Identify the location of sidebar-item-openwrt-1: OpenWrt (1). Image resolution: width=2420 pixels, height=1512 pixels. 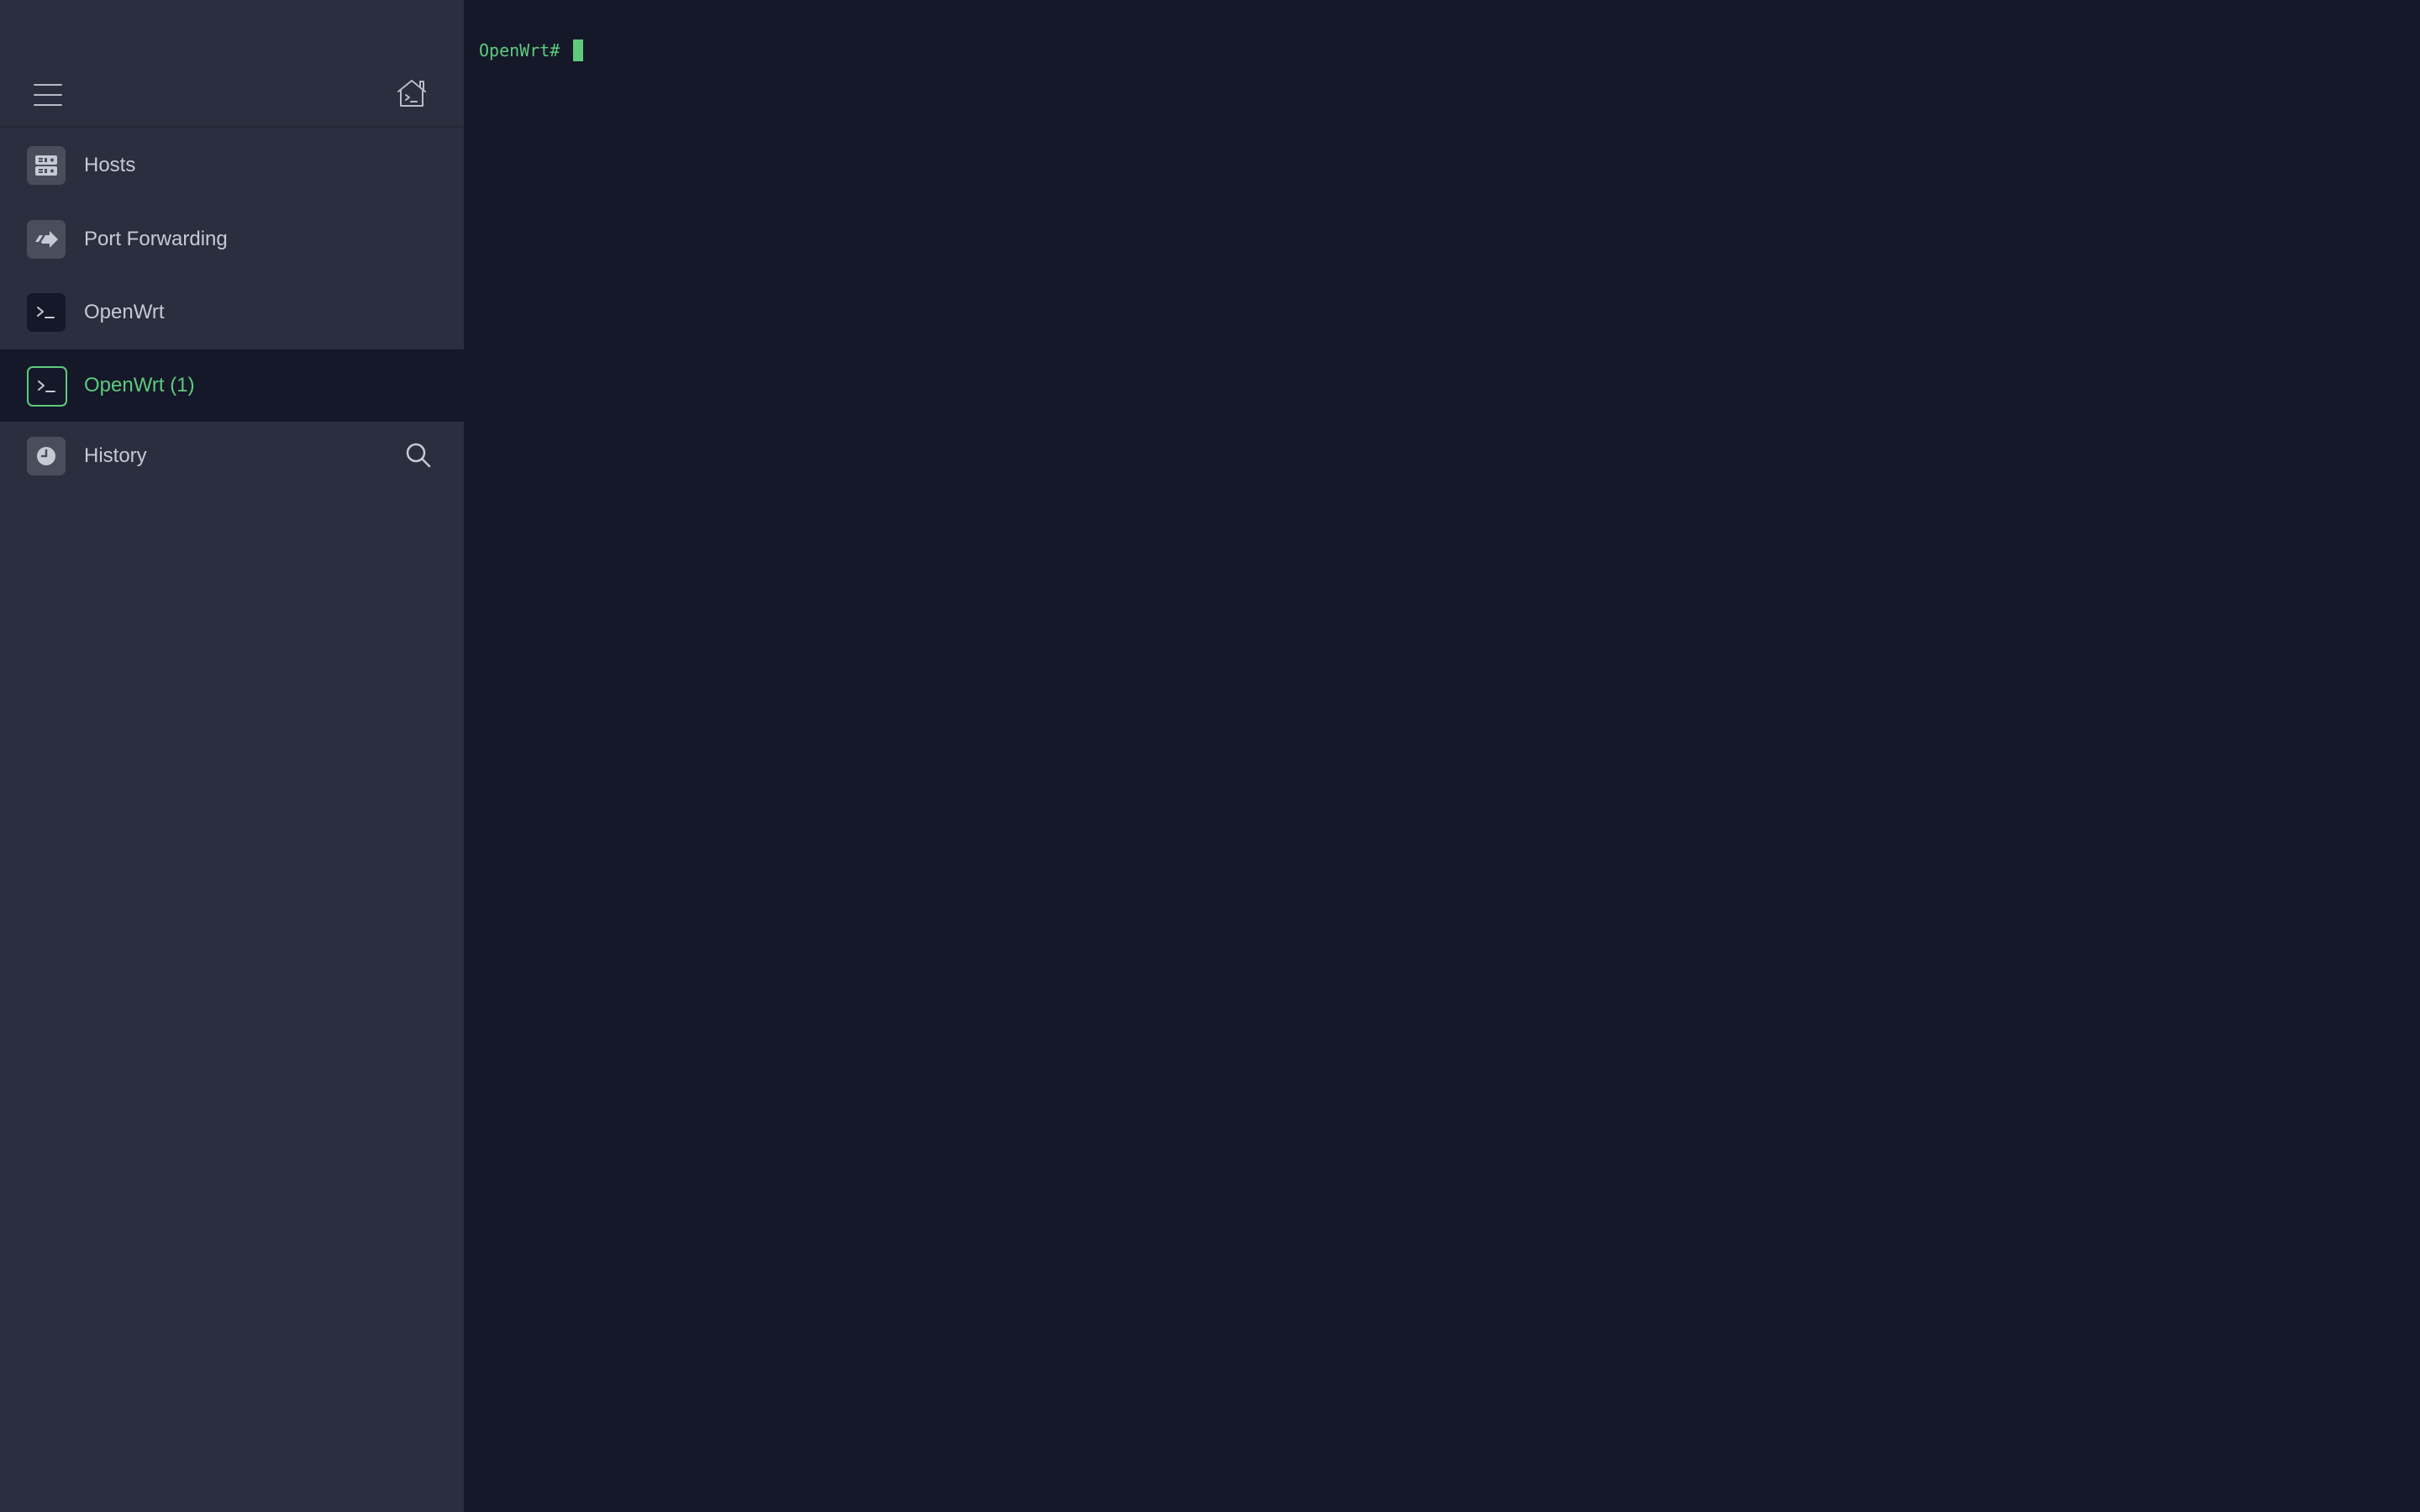
(232, 385).